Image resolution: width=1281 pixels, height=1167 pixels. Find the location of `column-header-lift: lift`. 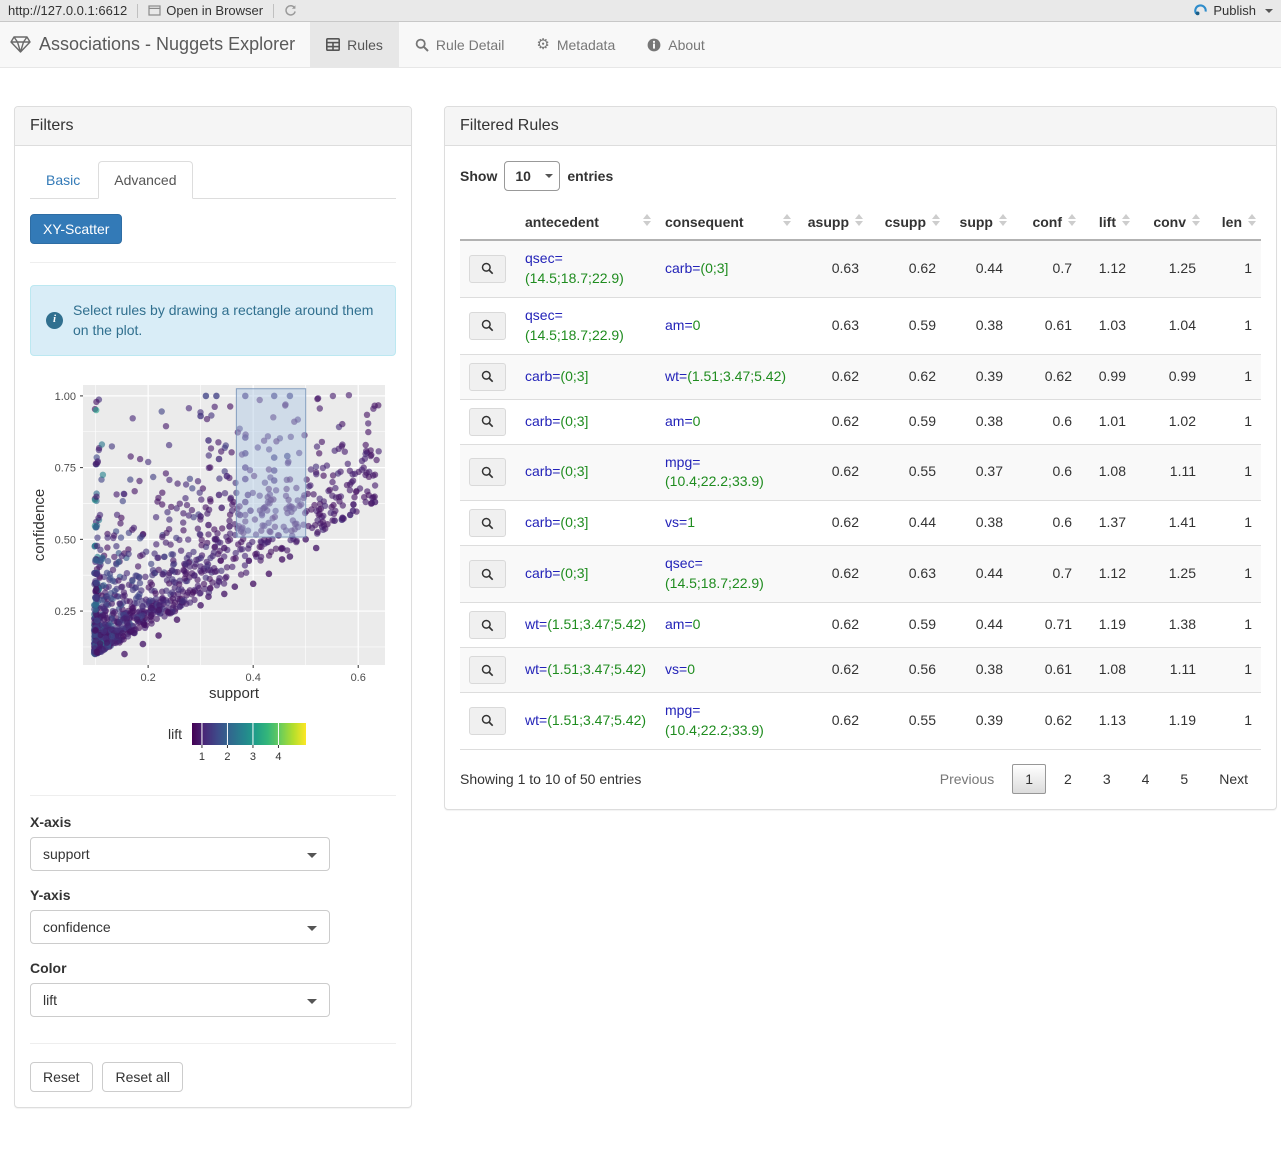

column-header-lift: lift is located at coordinates (1108, 223).